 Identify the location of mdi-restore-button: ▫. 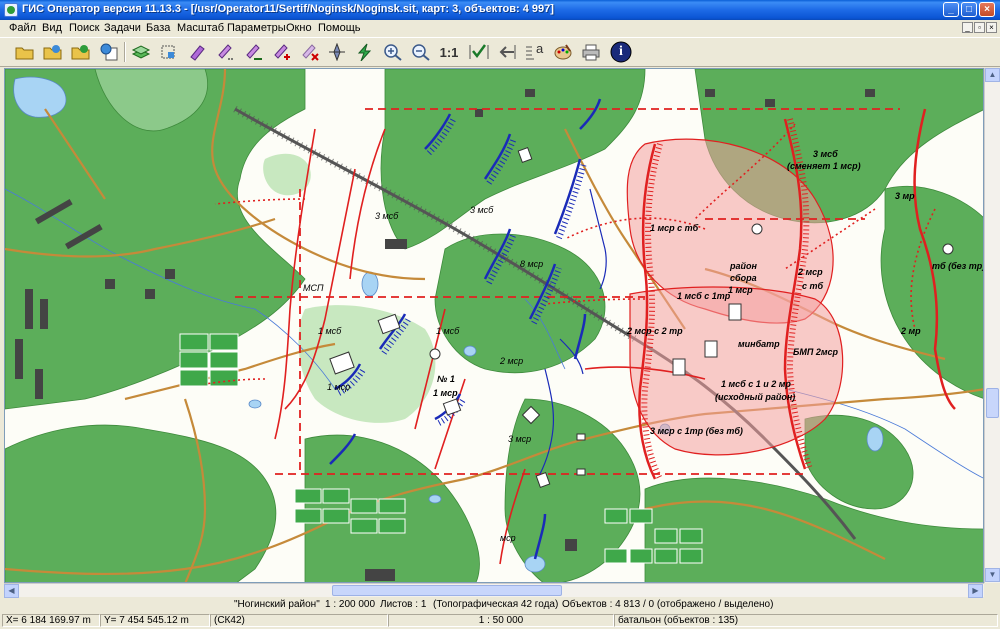
(979, 27).